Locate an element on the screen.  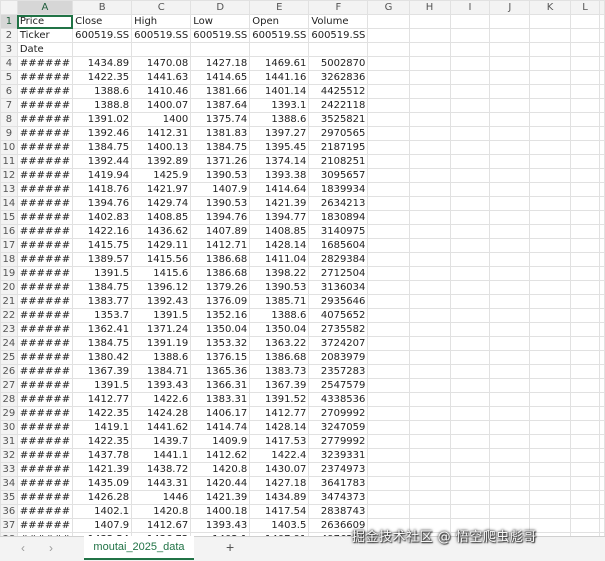
cell-b29: 1422.35 is located at coordinates (102, 413).